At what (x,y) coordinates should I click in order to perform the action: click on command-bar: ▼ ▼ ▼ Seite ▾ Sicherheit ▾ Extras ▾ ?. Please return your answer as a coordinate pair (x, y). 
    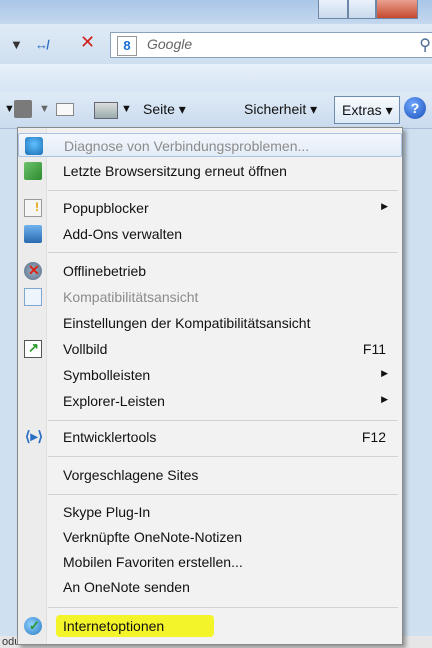
    Looking at the image, I should click on (216, 110).